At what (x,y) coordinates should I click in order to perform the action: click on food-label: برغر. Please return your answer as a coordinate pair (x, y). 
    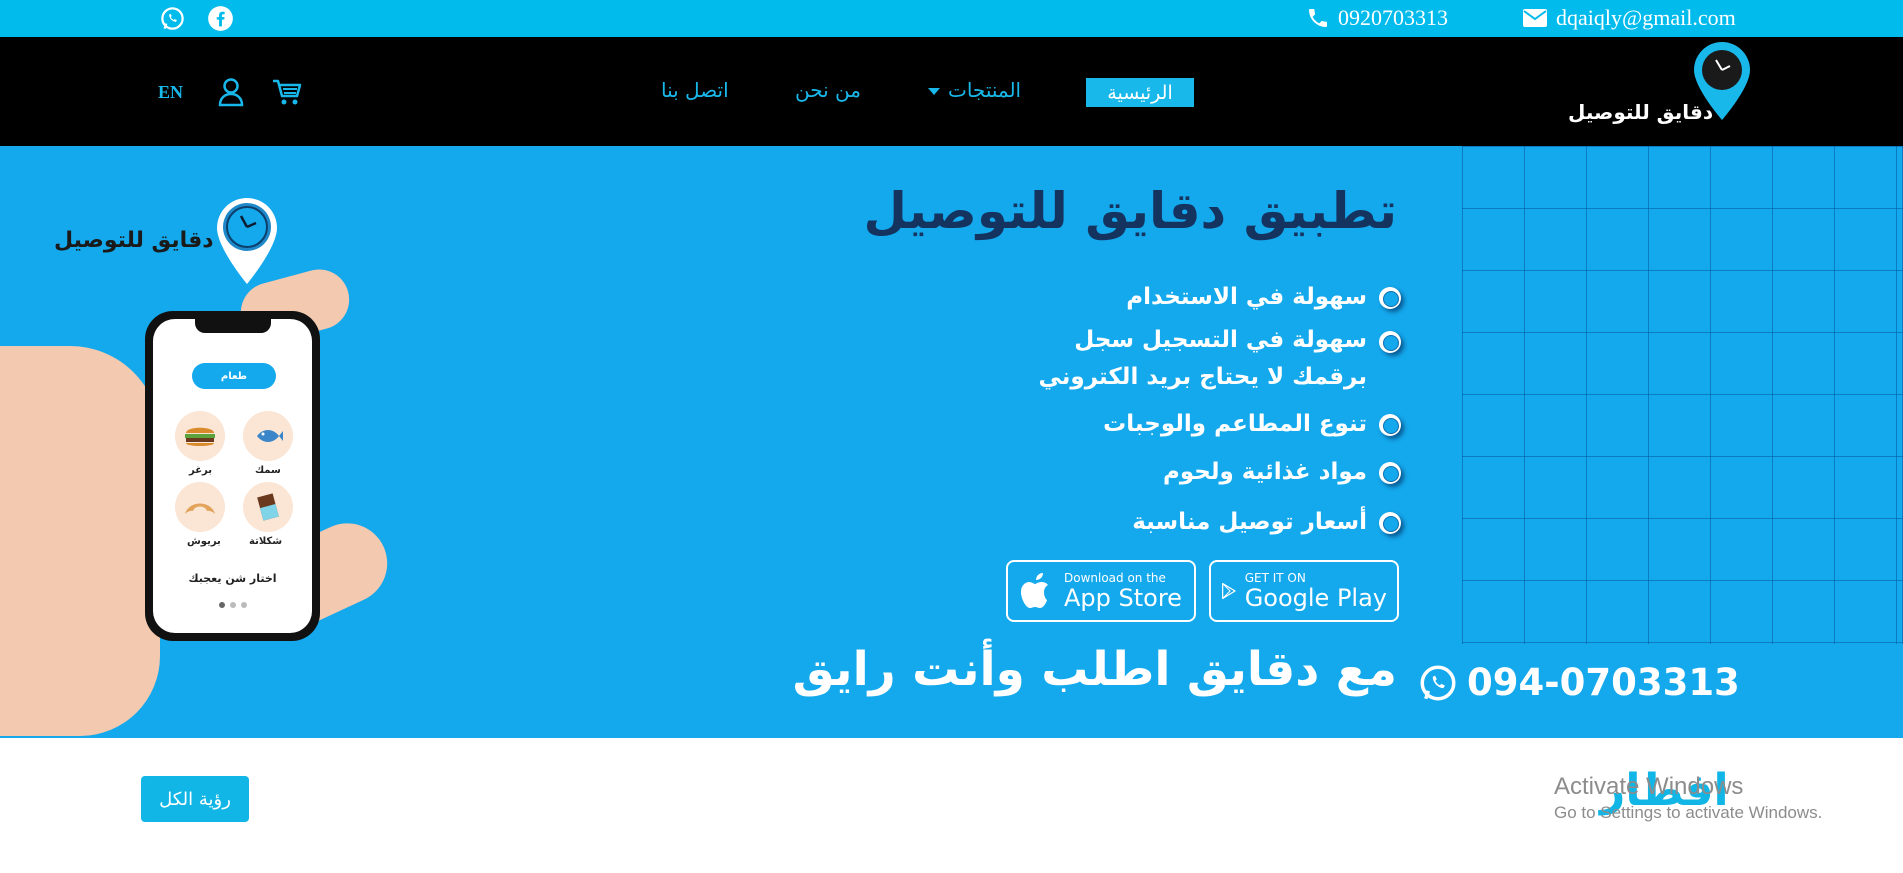
    Looking at the image, I should click on (201, 470).